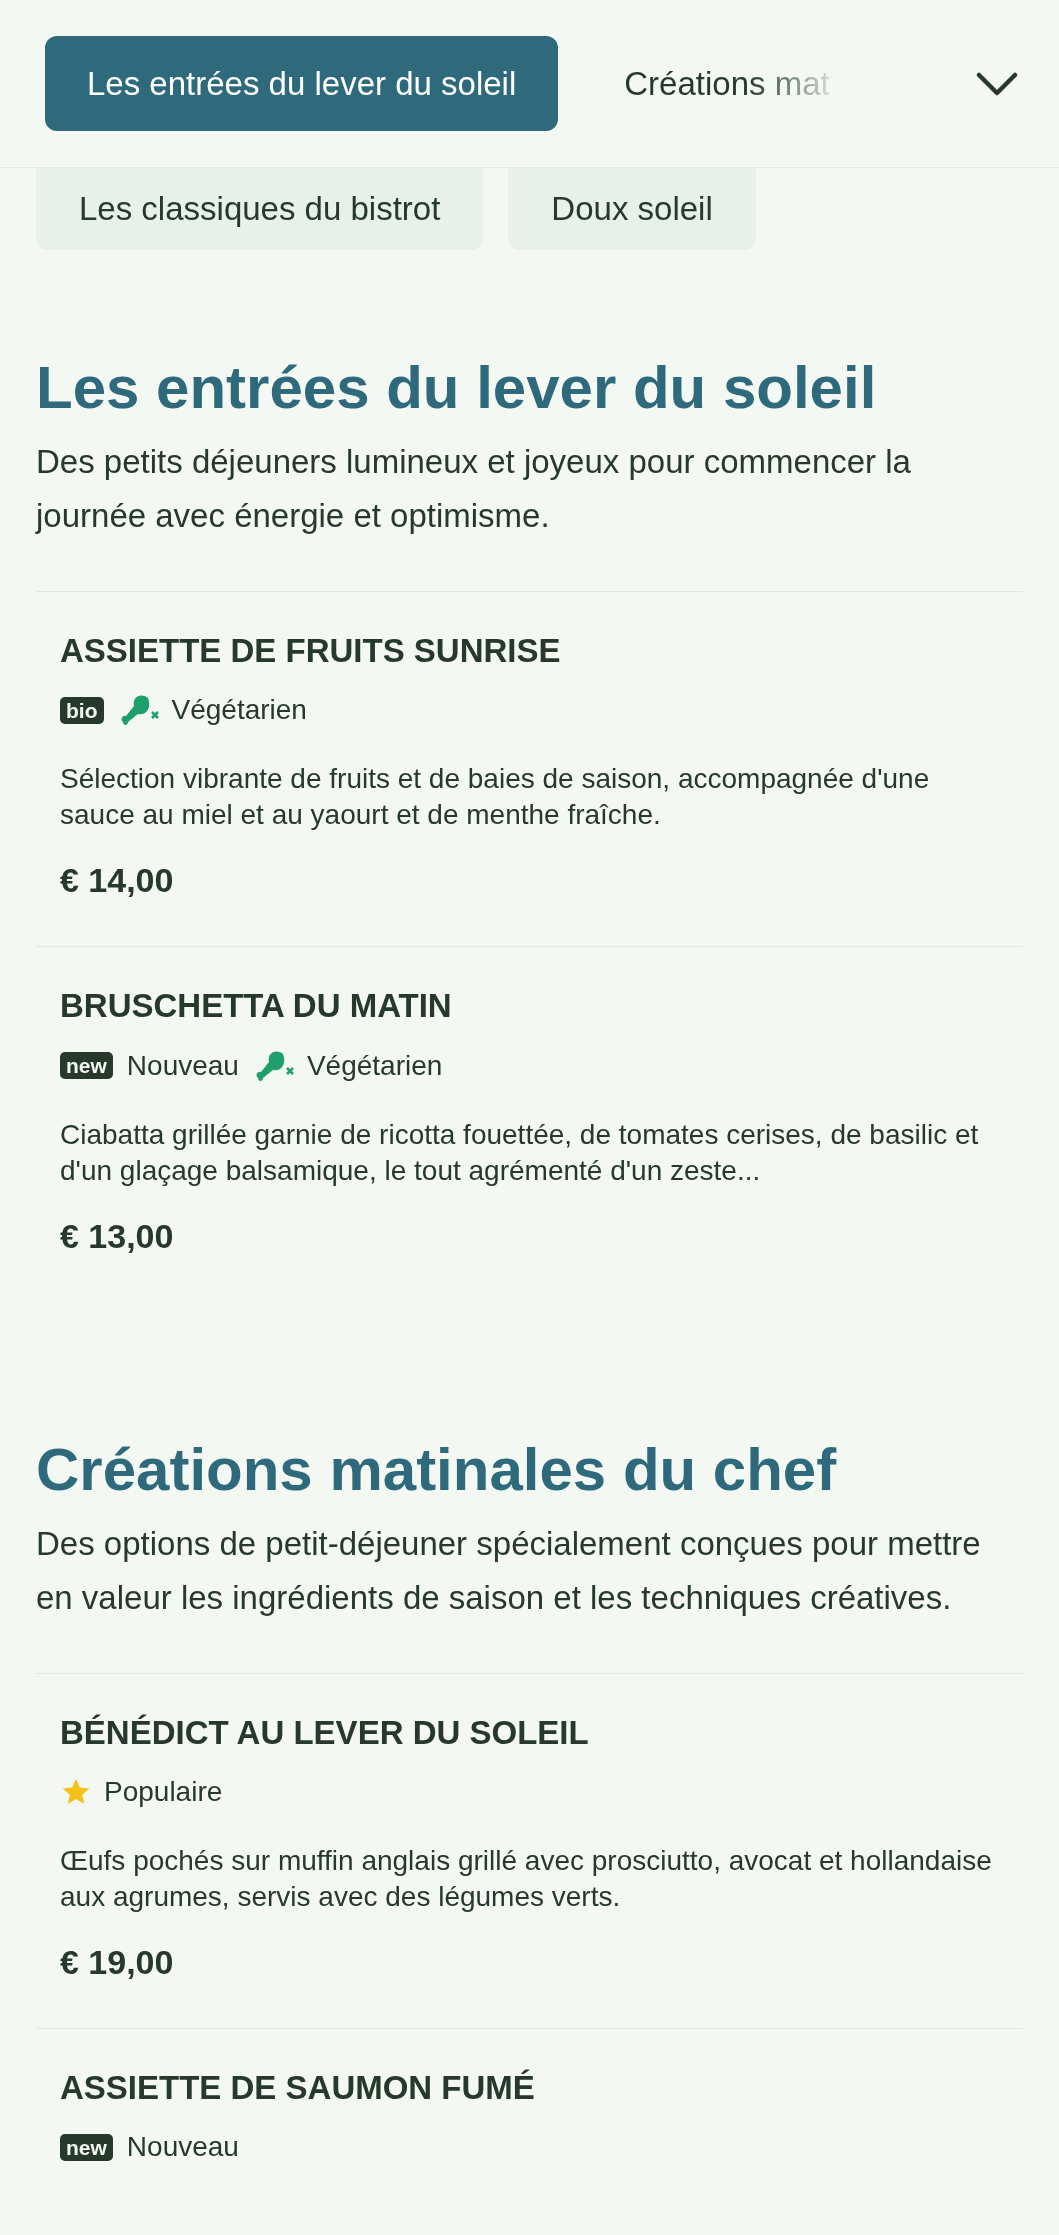 The width and height of the screenshot is (1059, 2235). Describe the element at coordinates (325, 1732) in the screenshot. I see `item-name: BÉNÉDICT AU LEVER DU SOLEIL` at that location.